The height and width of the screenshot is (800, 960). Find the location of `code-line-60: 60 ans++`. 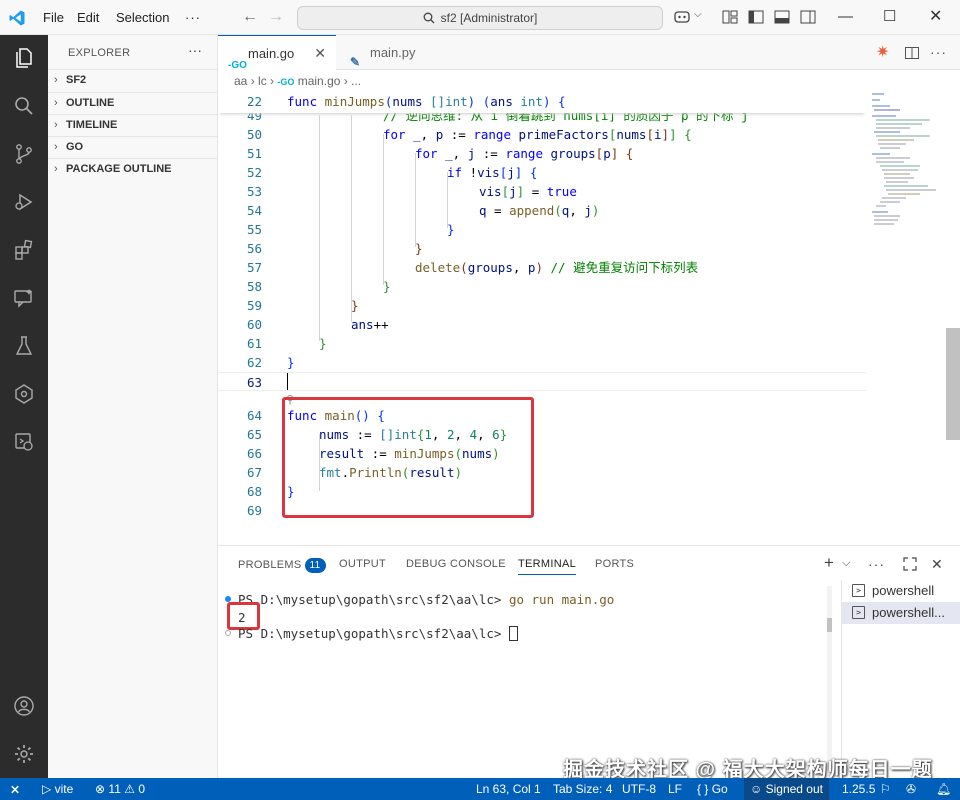

code-line-60: 60 ans++ is located at coordinates (317, 324).